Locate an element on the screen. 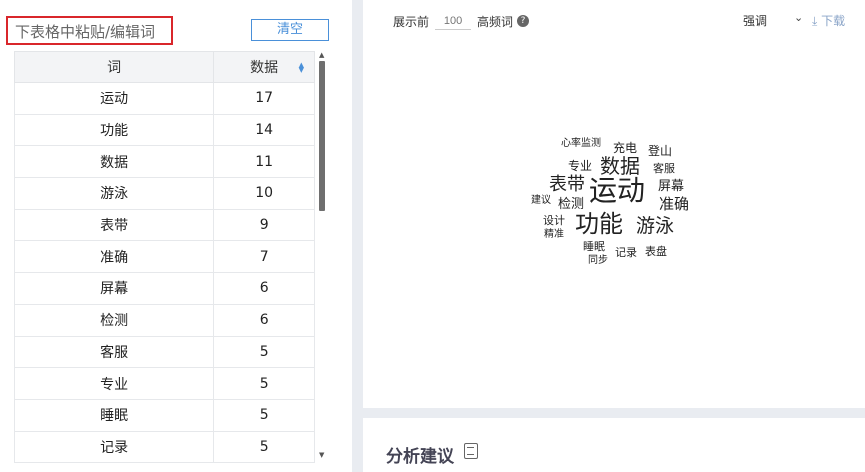  cell-word: 准确 is located at coordinates (114, 257).